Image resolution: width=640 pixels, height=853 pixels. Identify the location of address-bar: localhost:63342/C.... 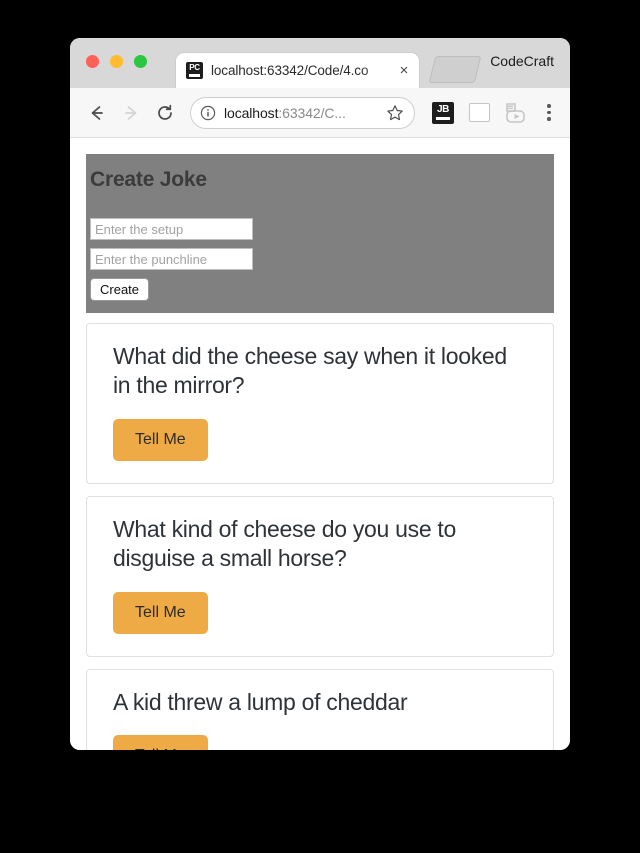
(302, 112).